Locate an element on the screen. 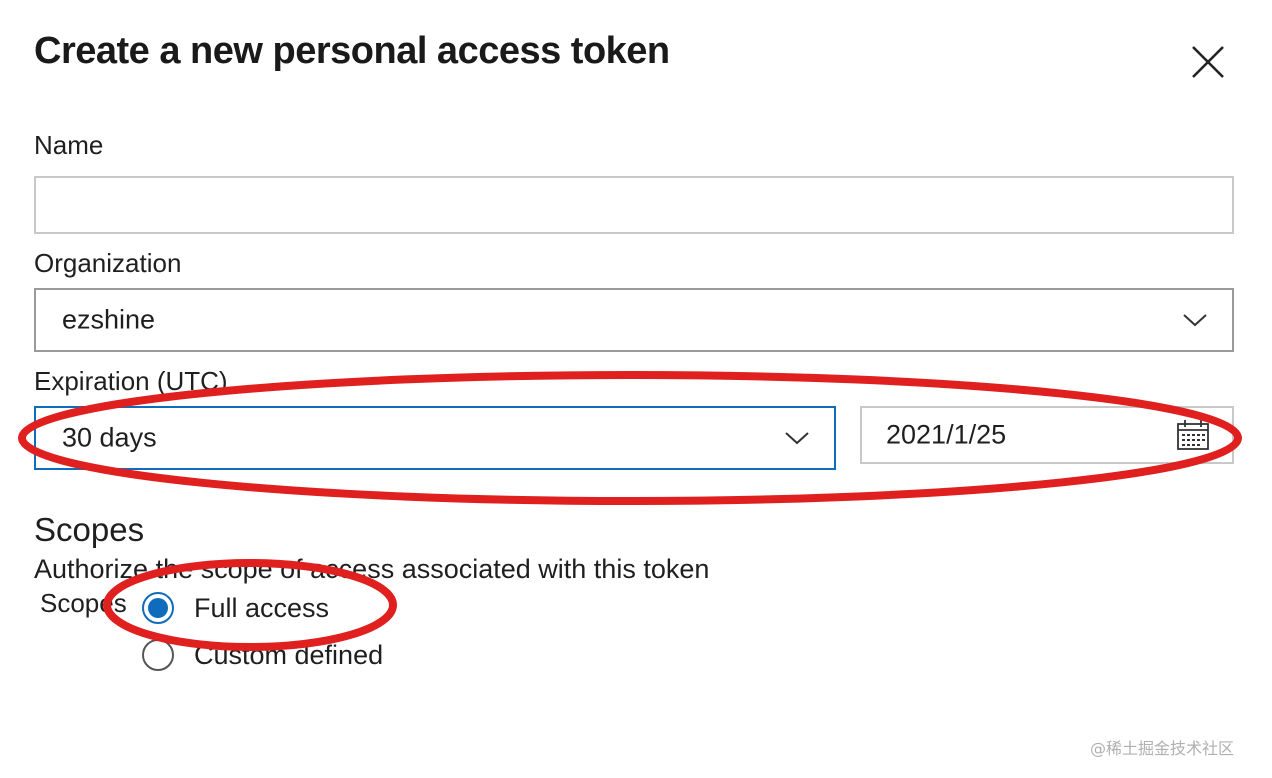  scopes-label: Scopes is located at coordinates (83, 603).